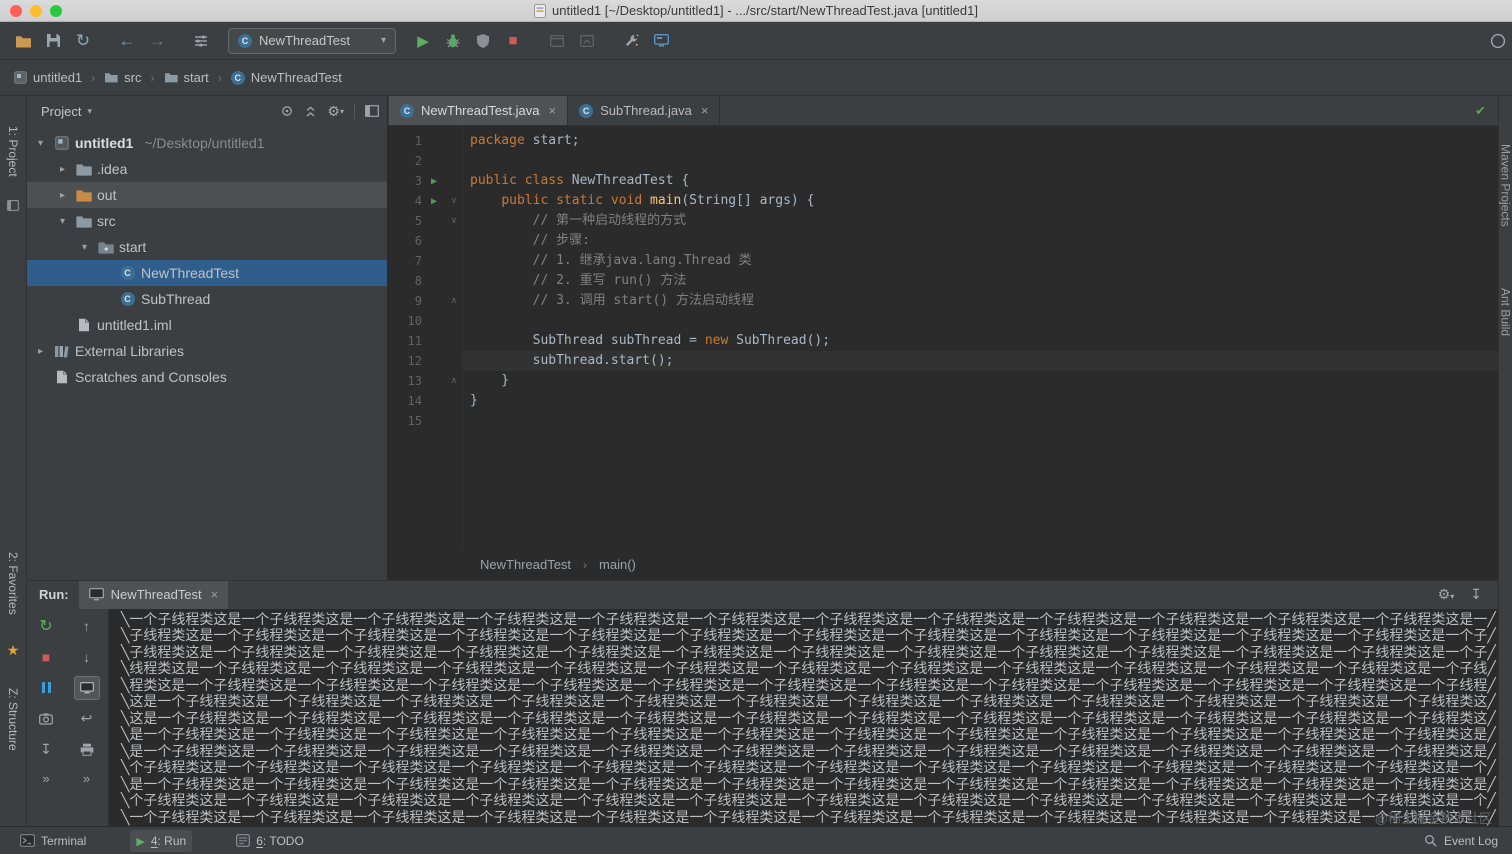  I want to click on run-configuration-select: C NewThreadTest ▾, so click(312, 40).